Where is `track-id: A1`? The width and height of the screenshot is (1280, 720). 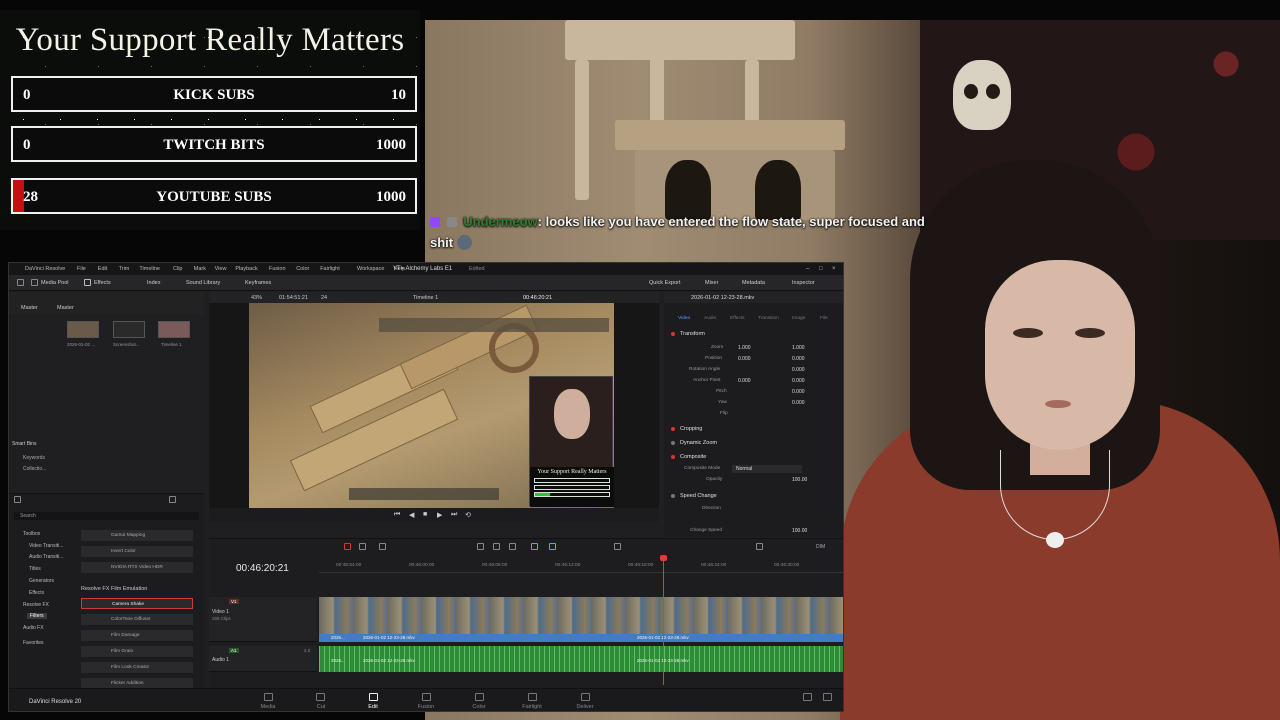 track-id: A1 is located at coordinates (234, 650).